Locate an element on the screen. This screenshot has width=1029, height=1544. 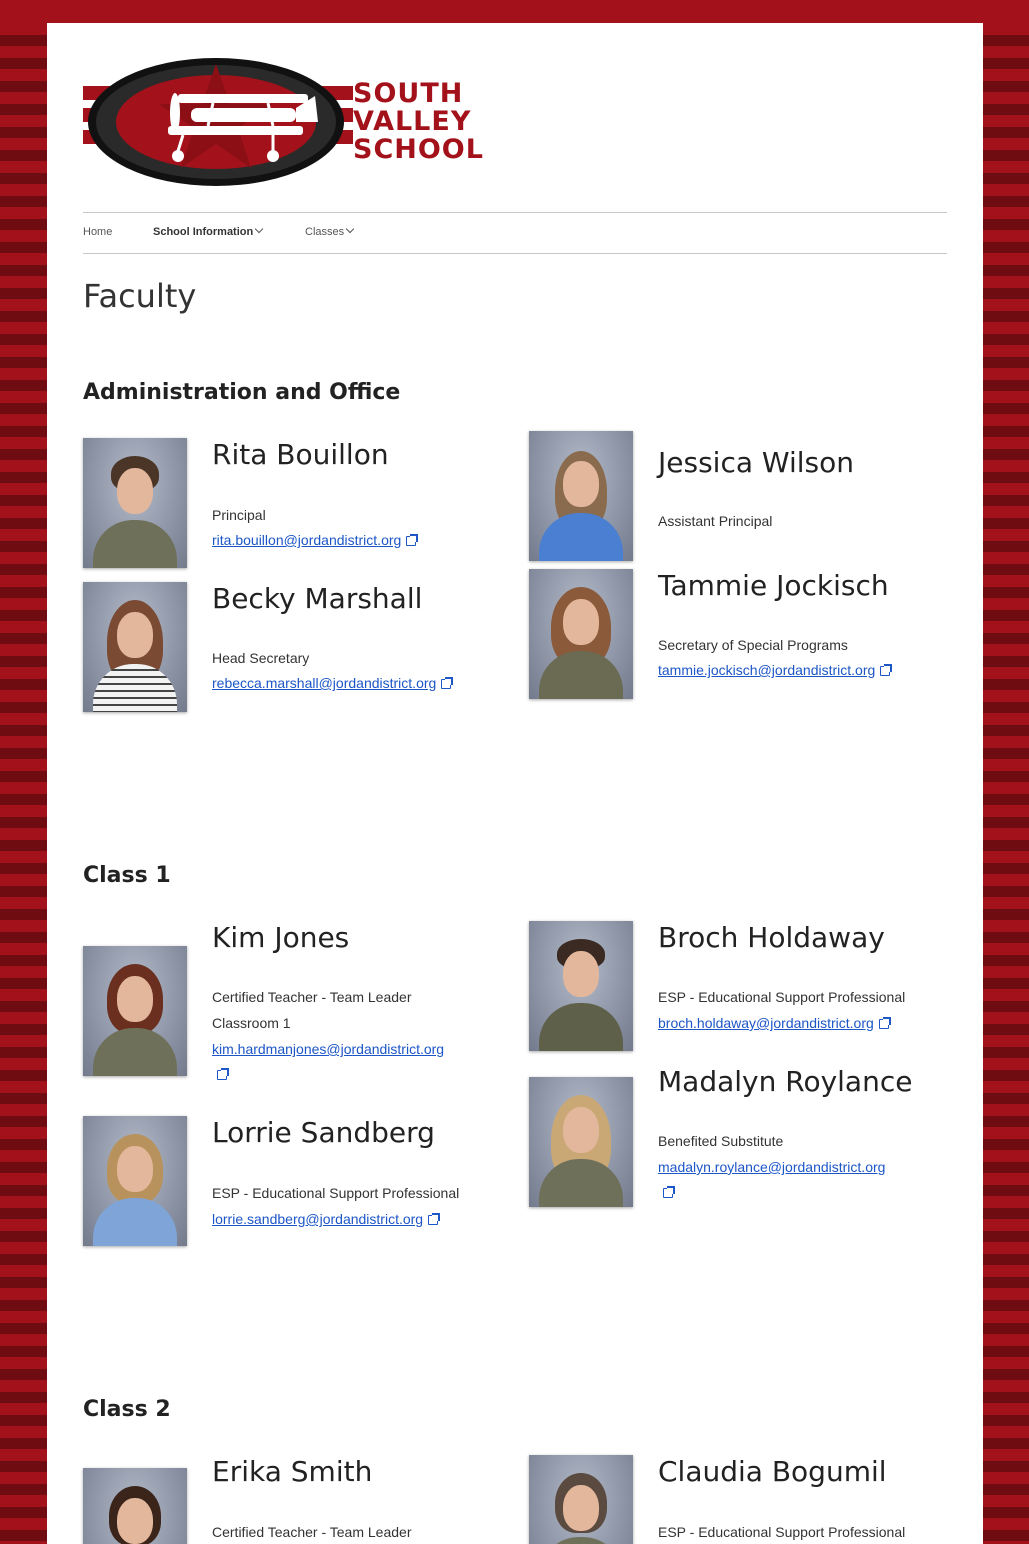
faculty-classroom: Classroom 1 is located at coordinates (251, 1023).